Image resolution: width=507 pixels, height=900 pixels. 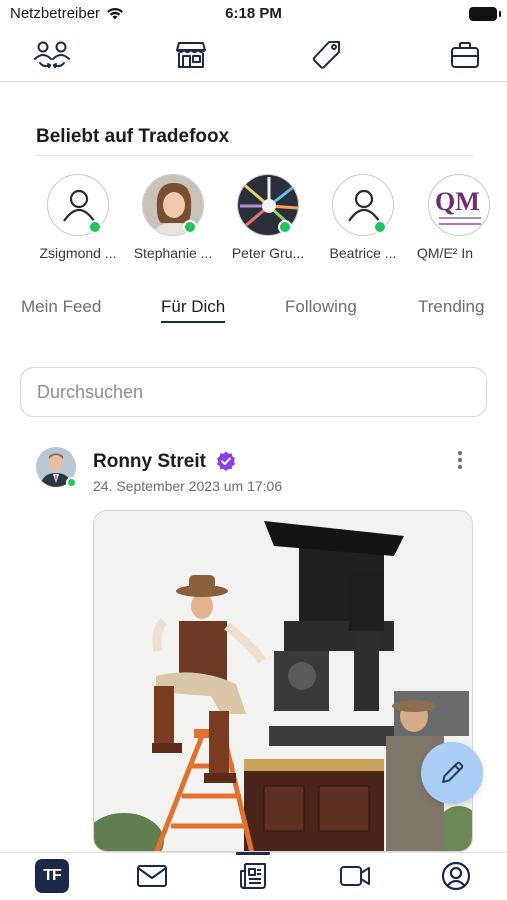 I want to click on people-icon, so click(x=52, y=55).